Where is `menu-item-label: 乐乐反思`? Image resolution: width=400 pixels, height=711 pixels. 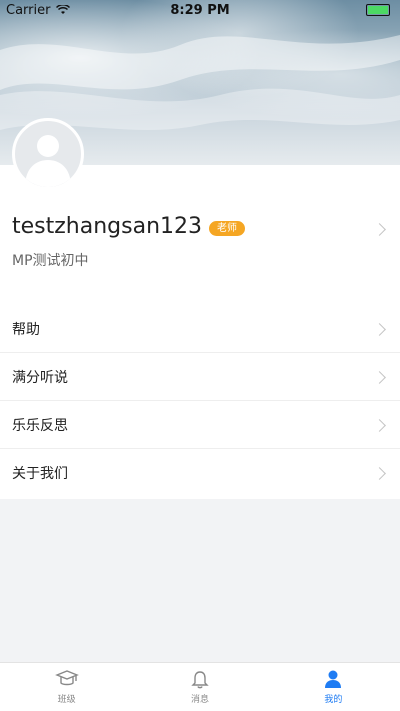 menu-item-label: 乐乐反思 is located at coordinates (40, 426).